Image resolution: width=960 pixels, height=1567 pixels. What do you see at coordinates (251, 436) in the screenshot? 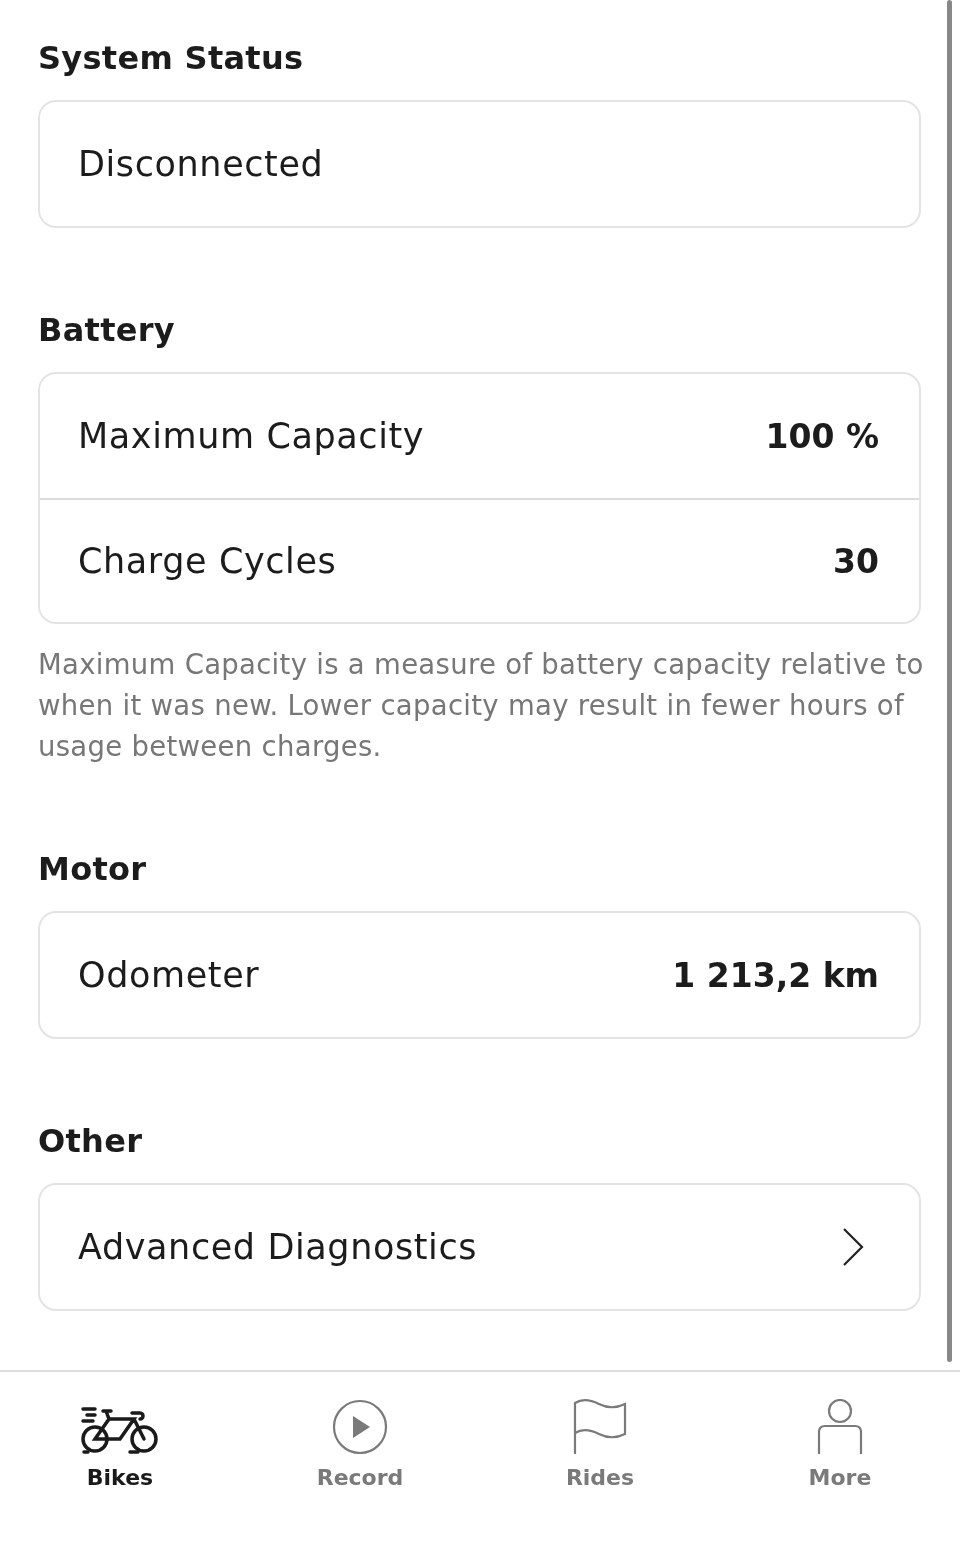
I see `row-label: Maximum Capacity` at bounding box center [251, 436].